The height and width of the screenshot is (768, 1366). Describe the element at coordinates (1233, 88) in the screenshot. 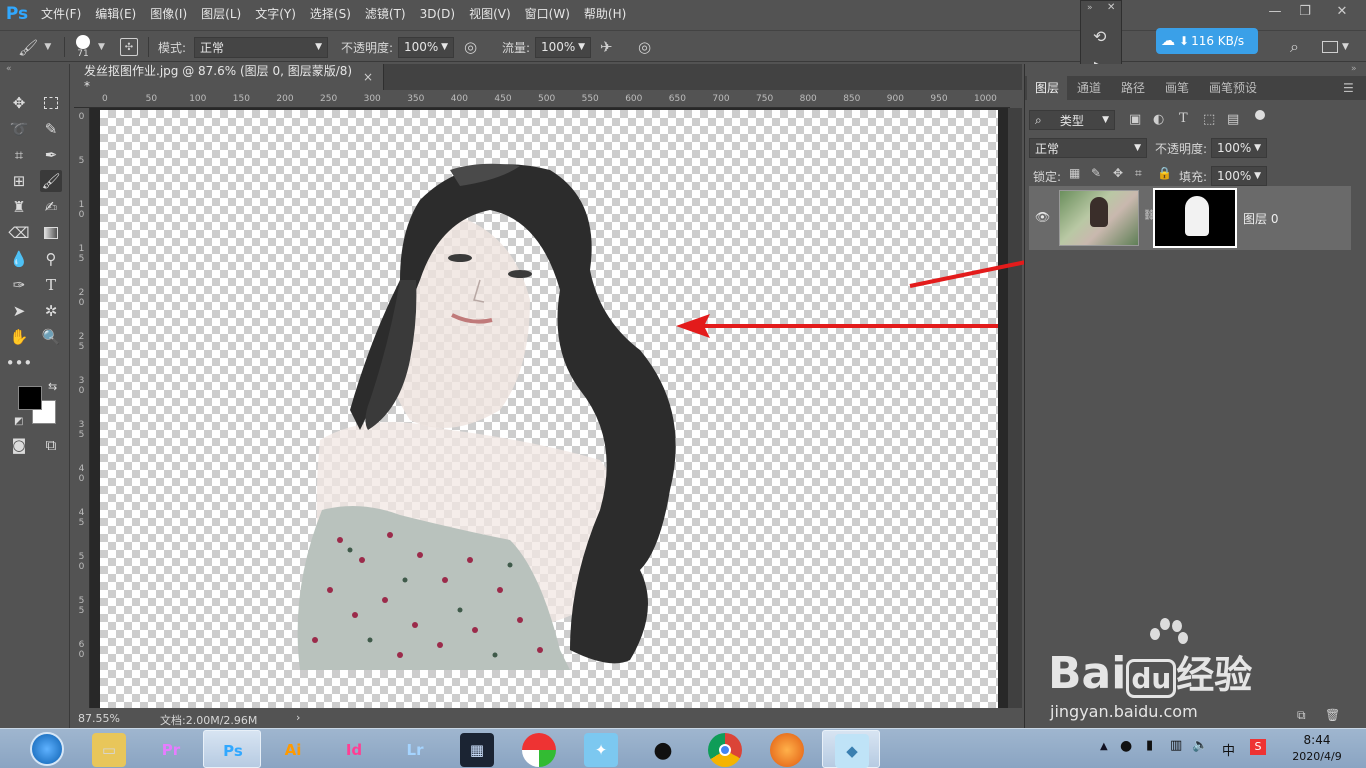

I see `tab-brush-presets: 画笔预设` at that location.